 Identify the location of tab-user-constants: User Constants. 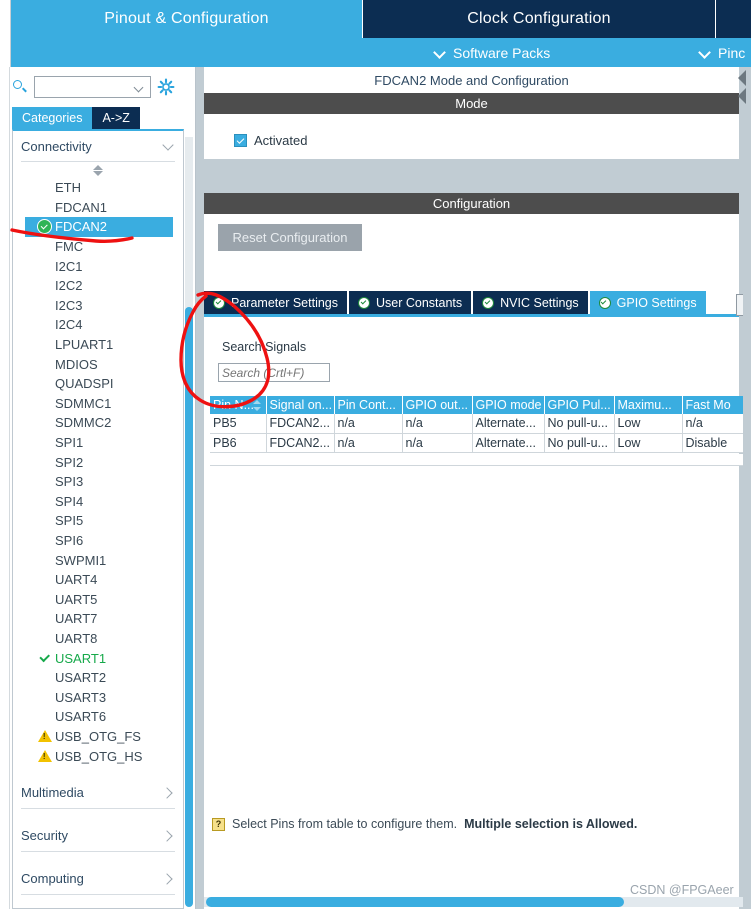
(411, 302).